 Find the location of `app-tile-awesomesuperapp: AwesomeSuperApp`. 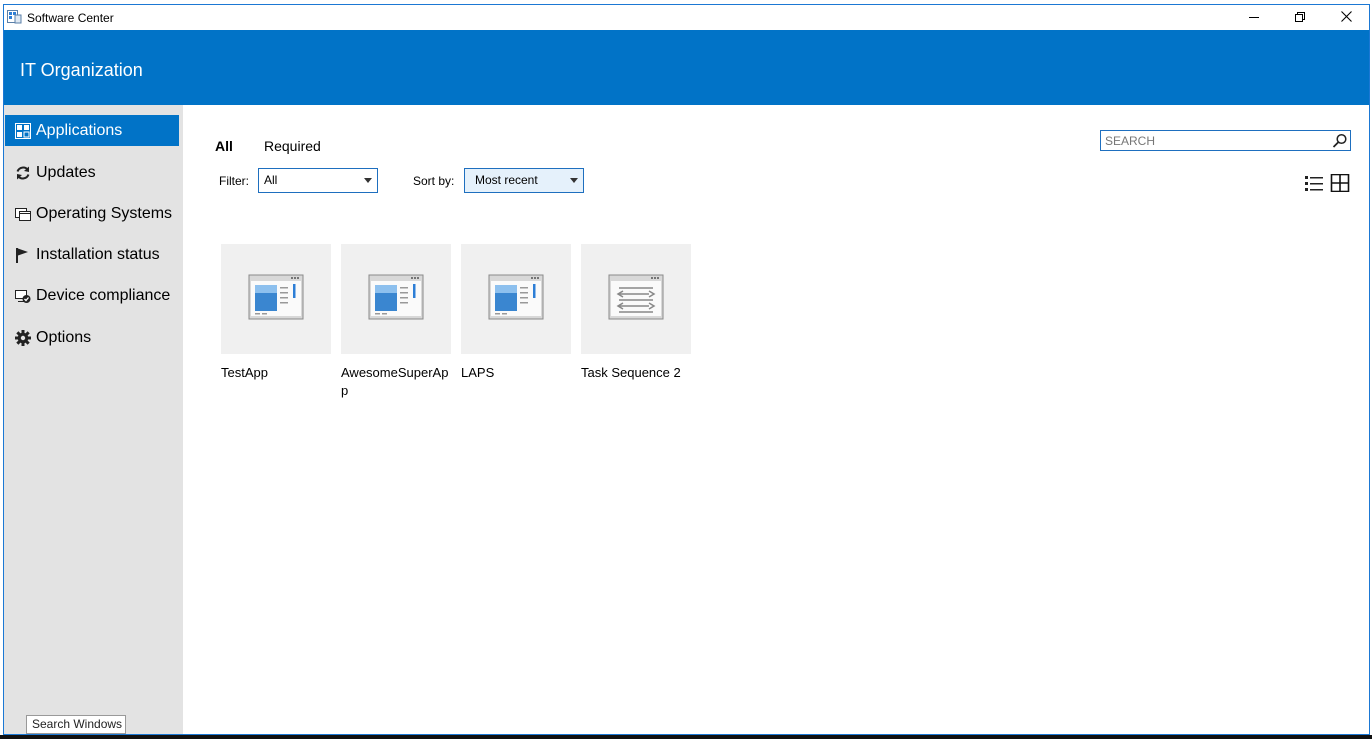

app-tile-awesomesuperapp: AwesomeSuperApp is located at coordinates (397, 322).